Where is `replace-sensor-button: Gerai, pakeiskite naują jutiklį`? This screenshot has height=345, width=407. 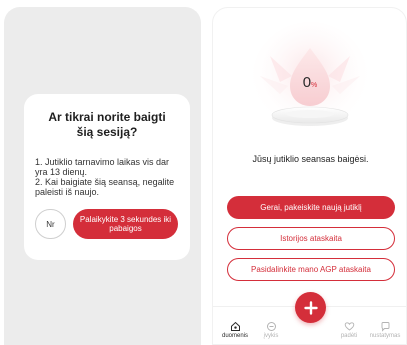
replace-sensor-button: Gerai, pakeiskite naują jutiklį is located at coordinates (311, 207).